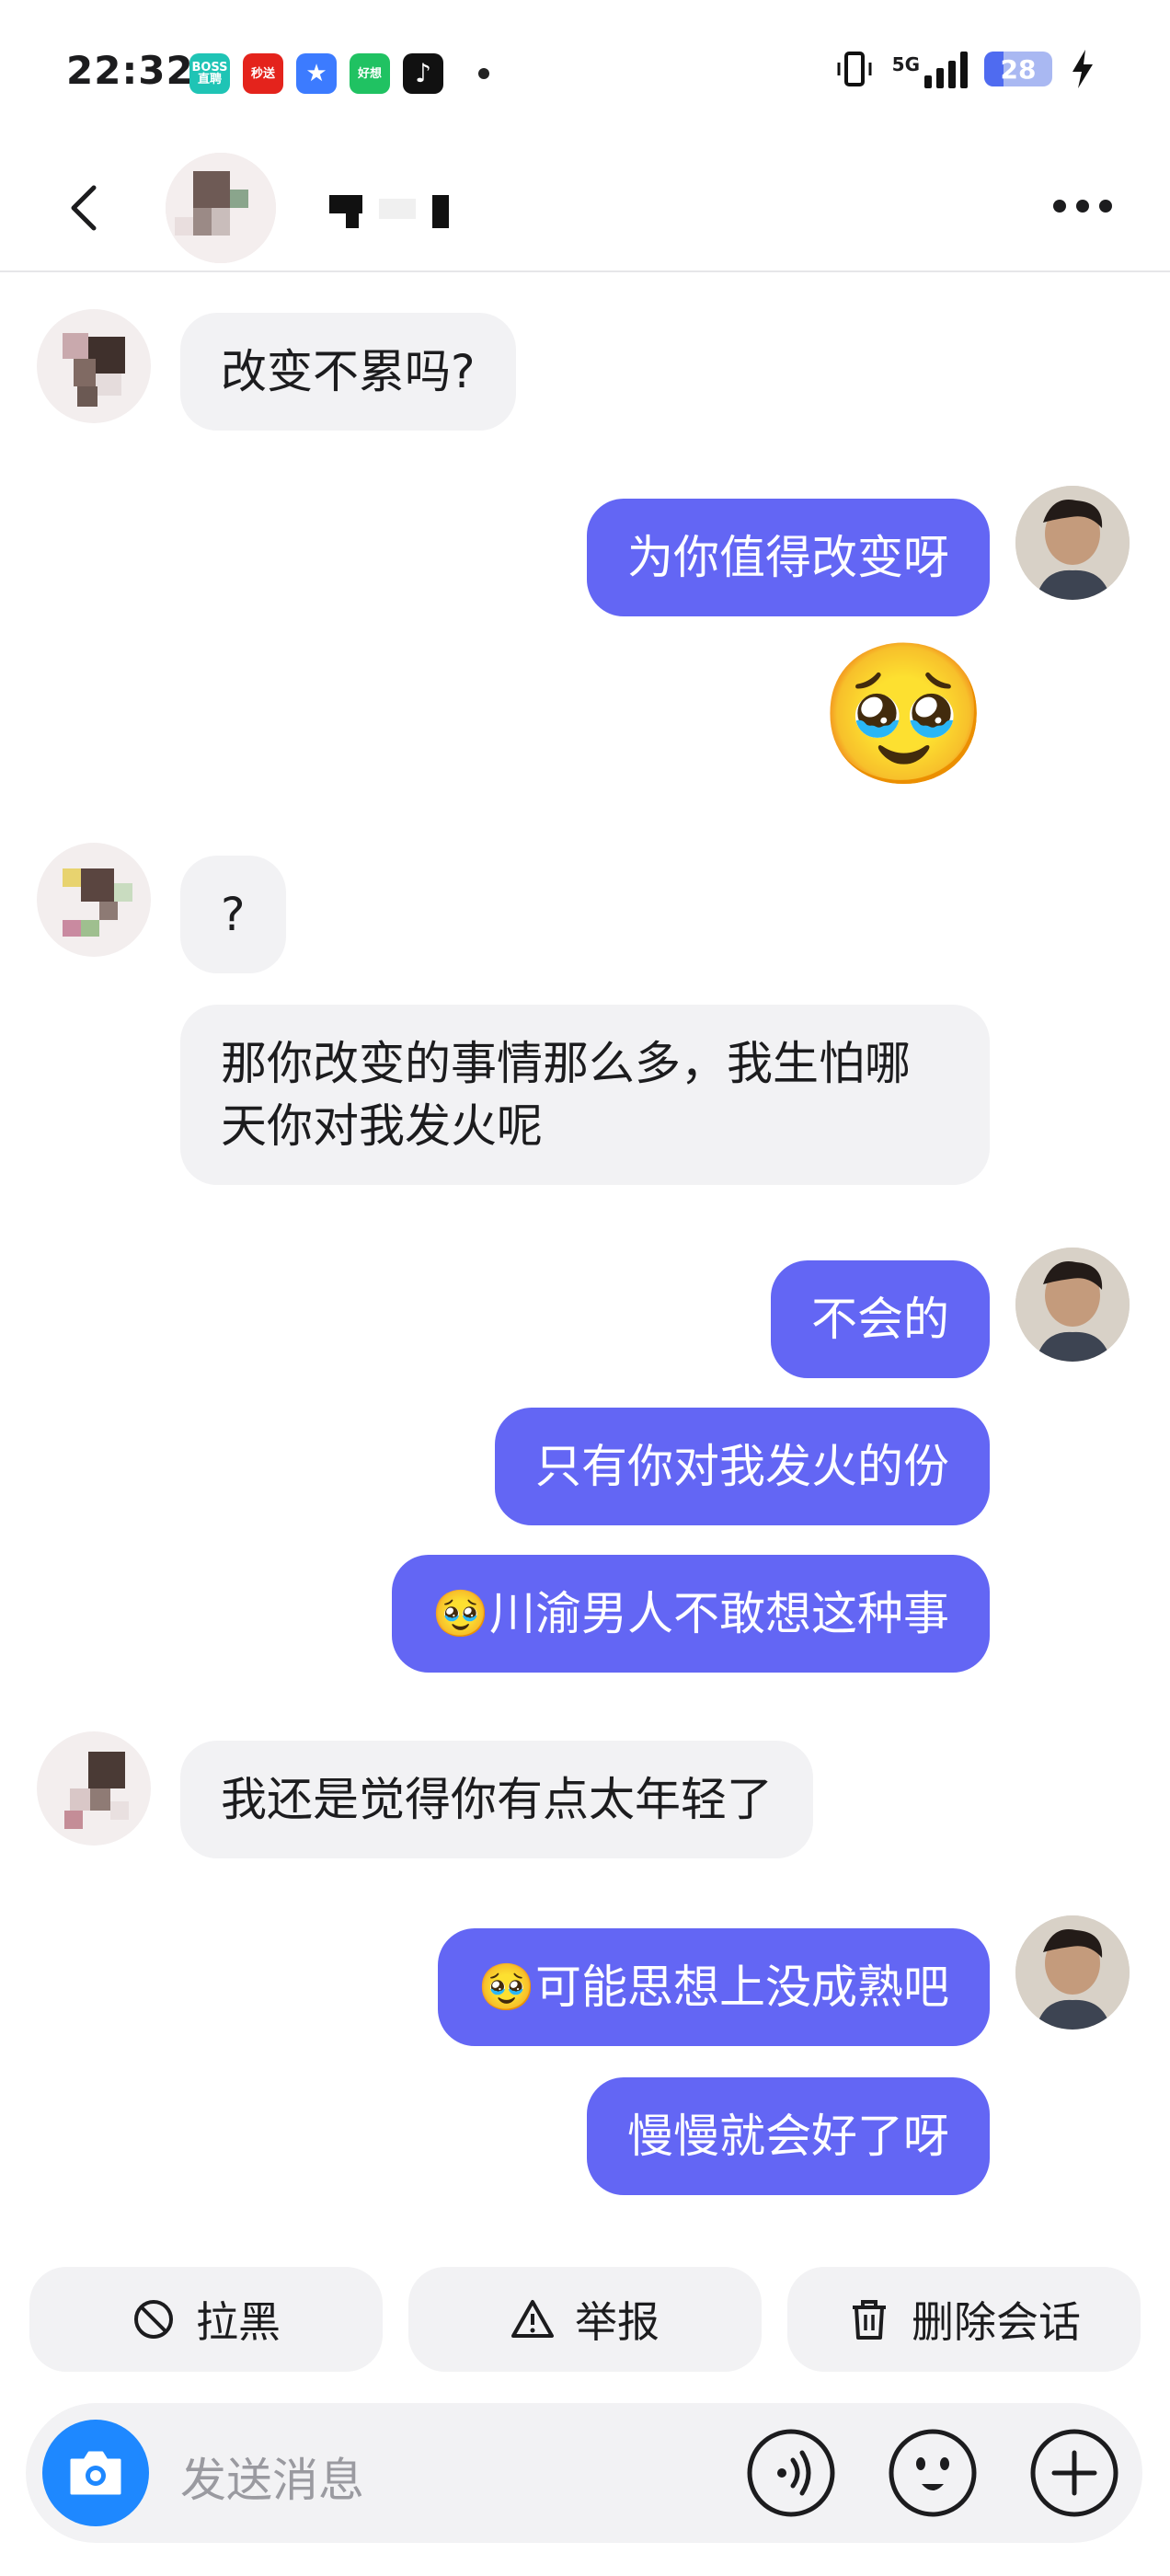  Describe the element at coordinates (788, 557) in the screenshot. I see `message-bubble-outgoing: 为你值得改变呀` at that location.